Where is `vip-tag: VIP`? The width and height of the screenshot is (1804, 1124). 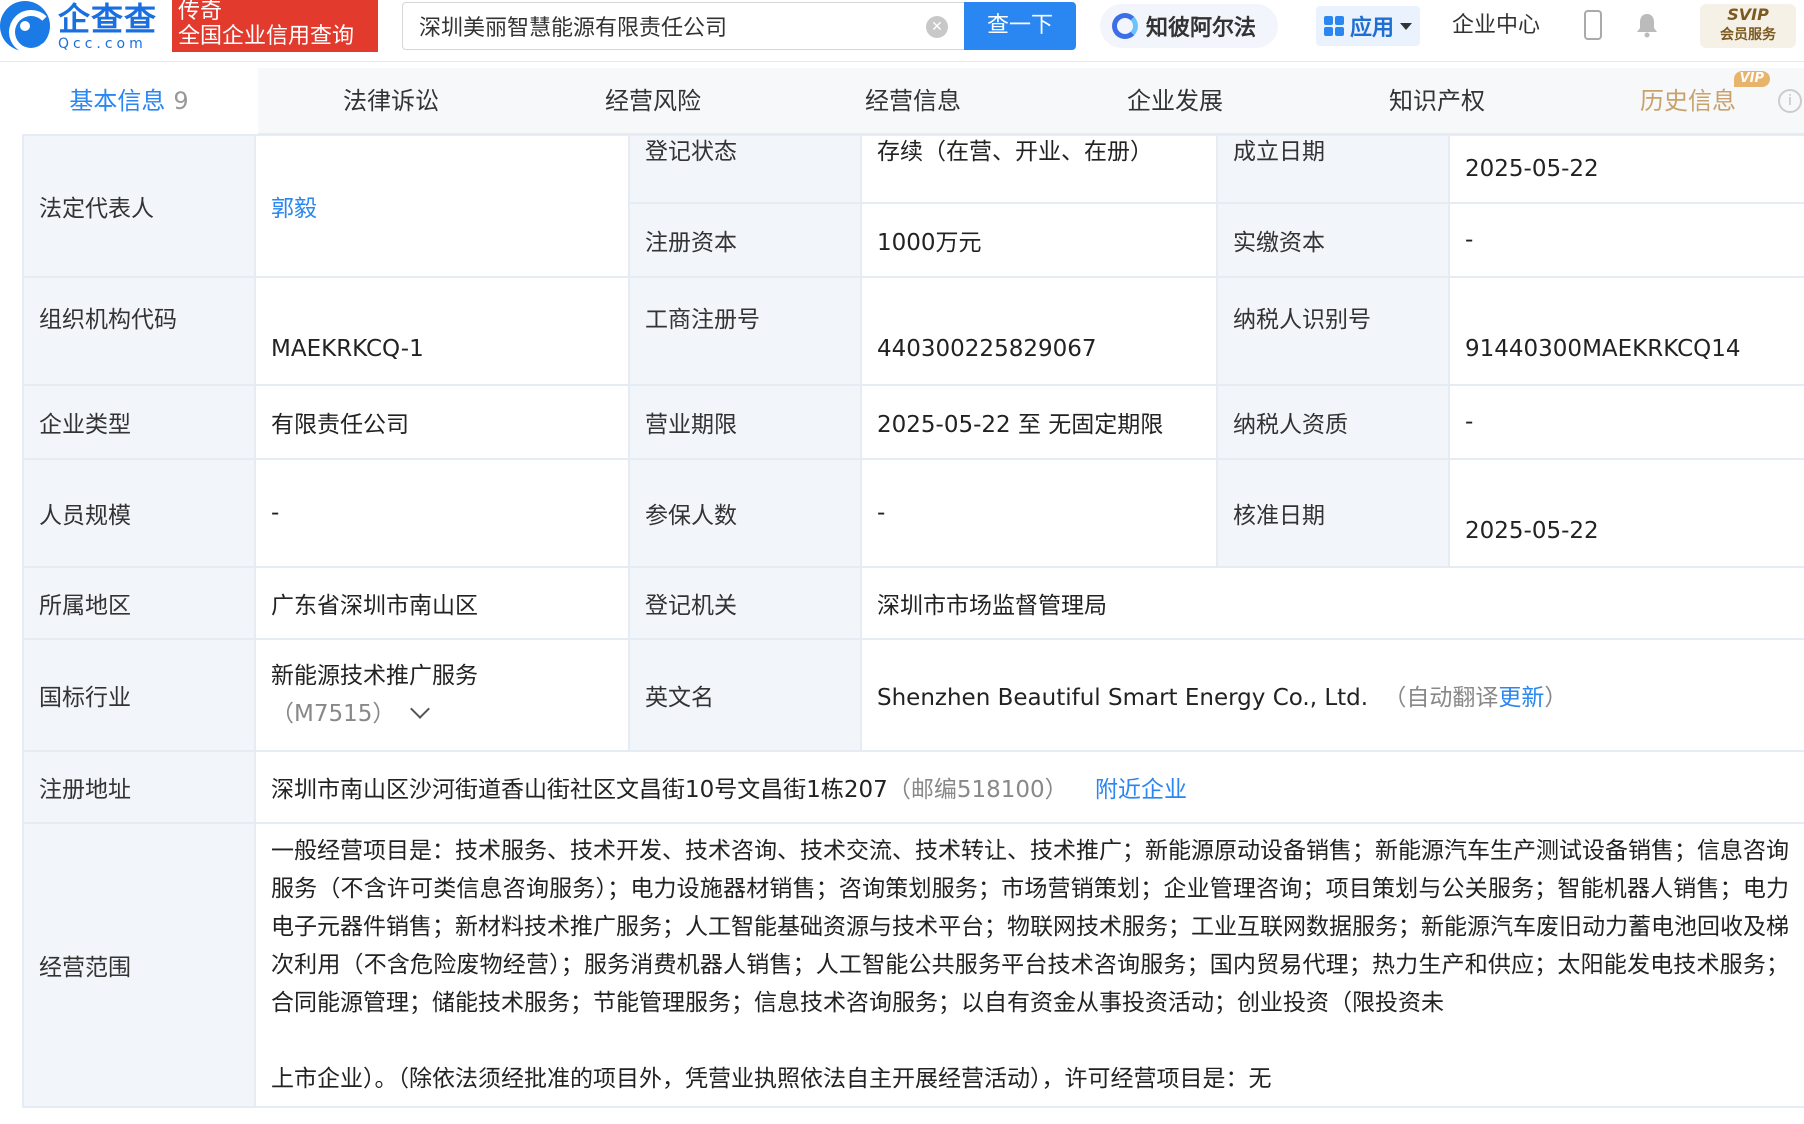 vip-tag: VIP is located at coordinates (1751, 79).